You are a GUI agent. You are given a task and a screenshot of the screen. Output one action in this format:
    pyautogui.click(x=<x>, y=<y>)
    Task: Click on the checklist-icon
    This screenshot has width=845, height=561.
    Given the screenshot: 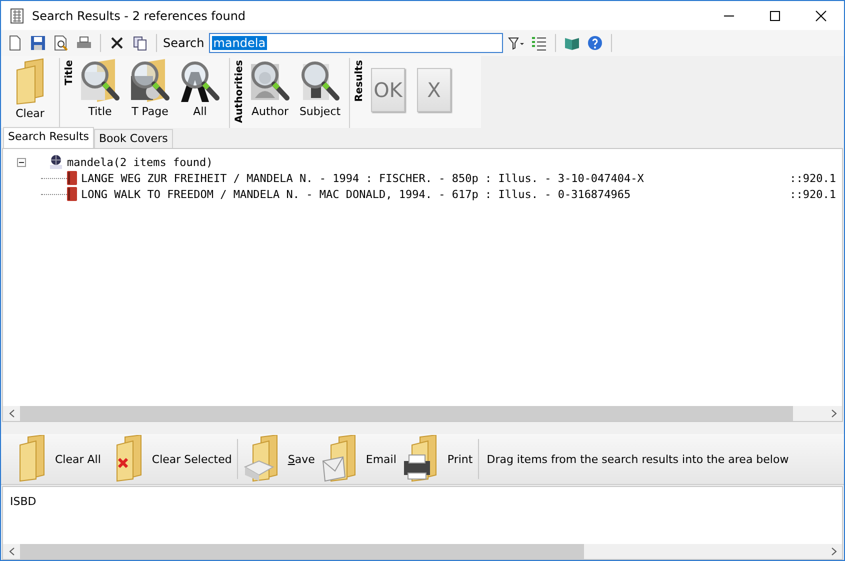 What is the action you would take?
    pyautogui.click(x=539, y=43)
    